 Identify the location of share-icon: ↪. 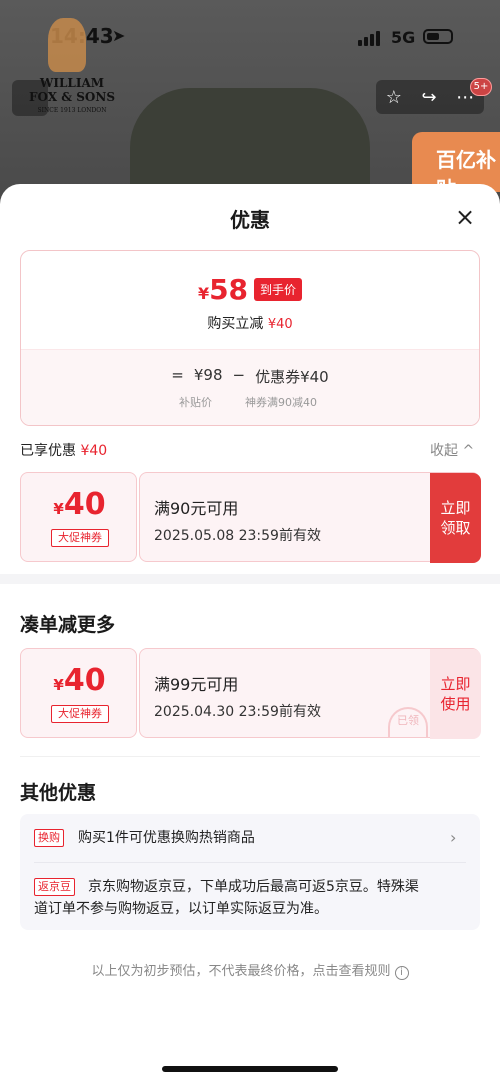
(429, 97).